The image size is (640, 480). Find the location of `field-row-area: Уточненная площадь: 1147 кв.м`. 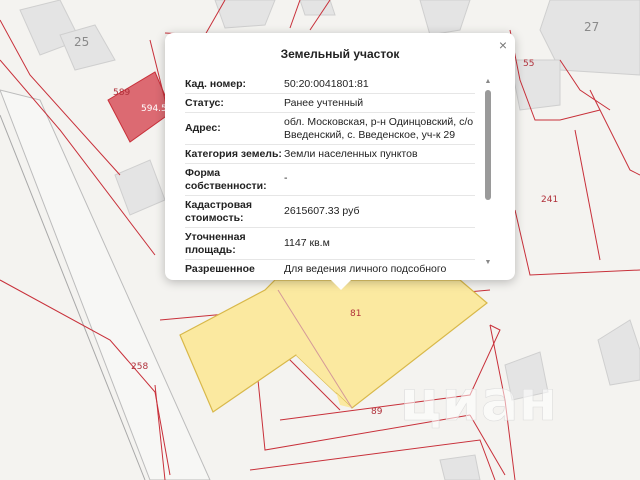

field-row-area: Уточненная площадь: 1147 кв.м is located at coordinates (330, 244).